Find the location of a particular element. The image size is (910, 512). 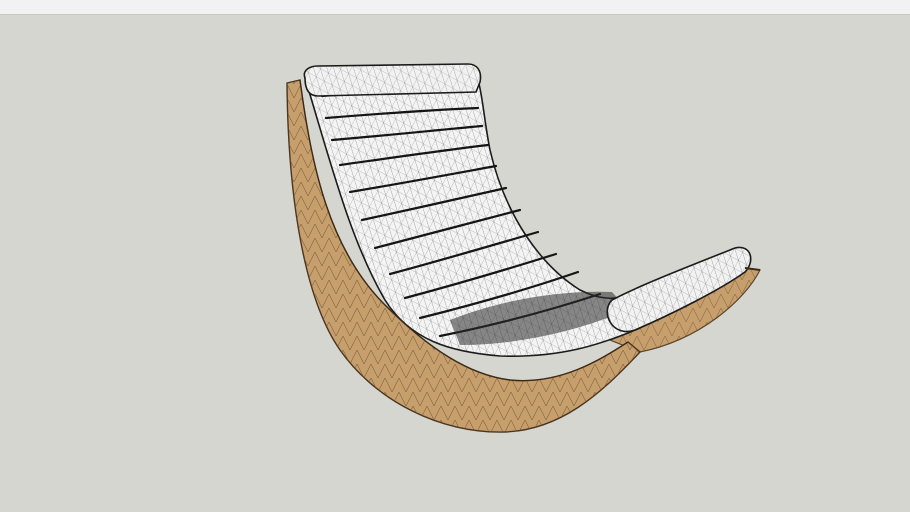

window-top-strip is located at coordinates (455, 7).